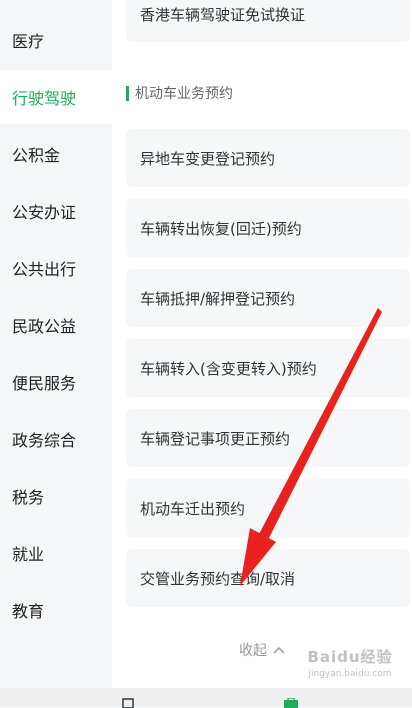 This screenshot has height=708, width=412. I want to click on service-card-label: 机动车迁出预约, so click(193, 508).